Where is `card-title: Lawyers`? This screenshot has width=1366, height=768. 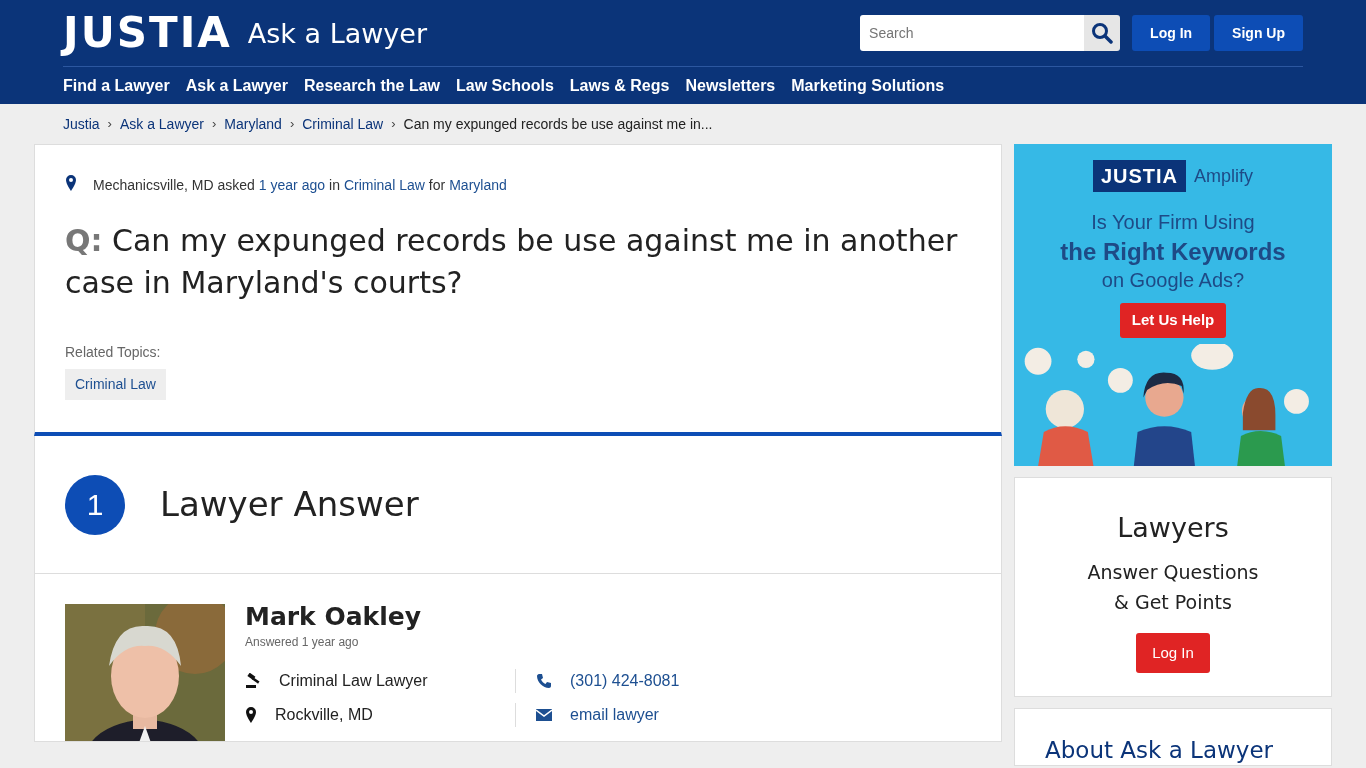
card-title: Lawyers is located at coordinates (1173, 528).